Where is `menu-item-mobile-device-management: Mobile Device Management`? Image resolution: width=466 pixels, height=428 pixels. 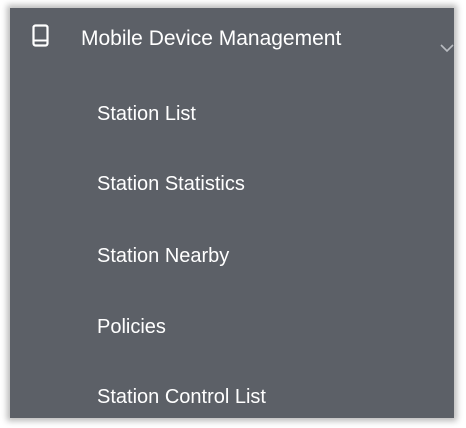 menu-item-mobile-device-management: Mobile Device Management is located at coordinates (232, 40).